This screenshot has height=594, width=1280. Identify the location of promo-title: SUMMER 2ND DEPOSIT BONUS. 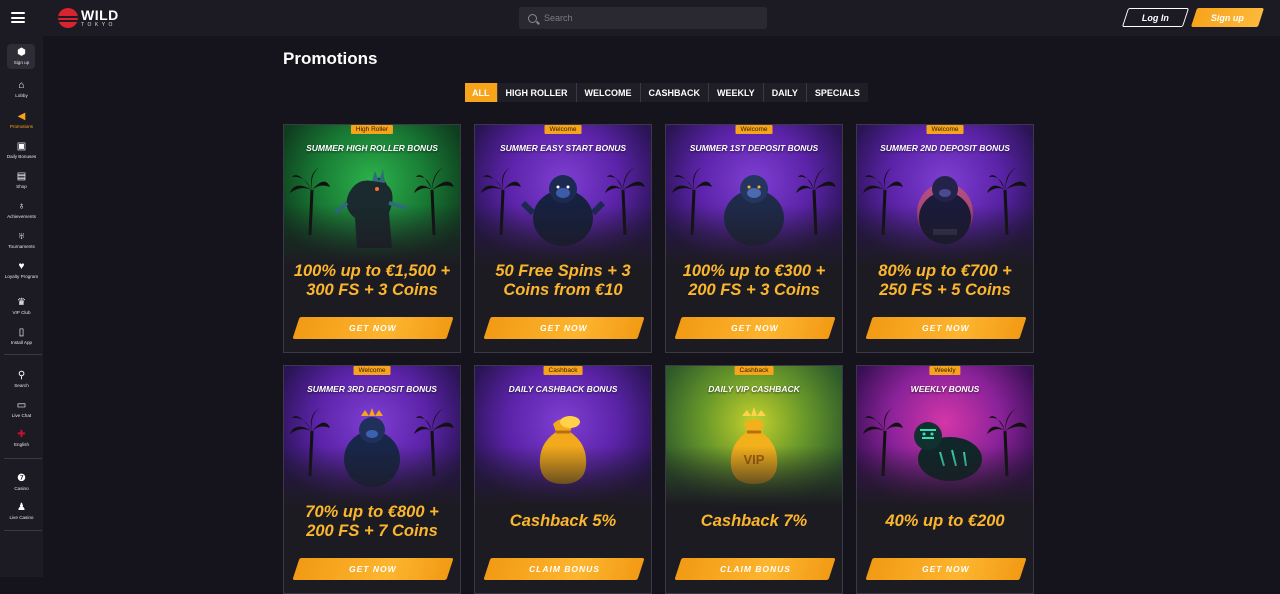
(945, 148).